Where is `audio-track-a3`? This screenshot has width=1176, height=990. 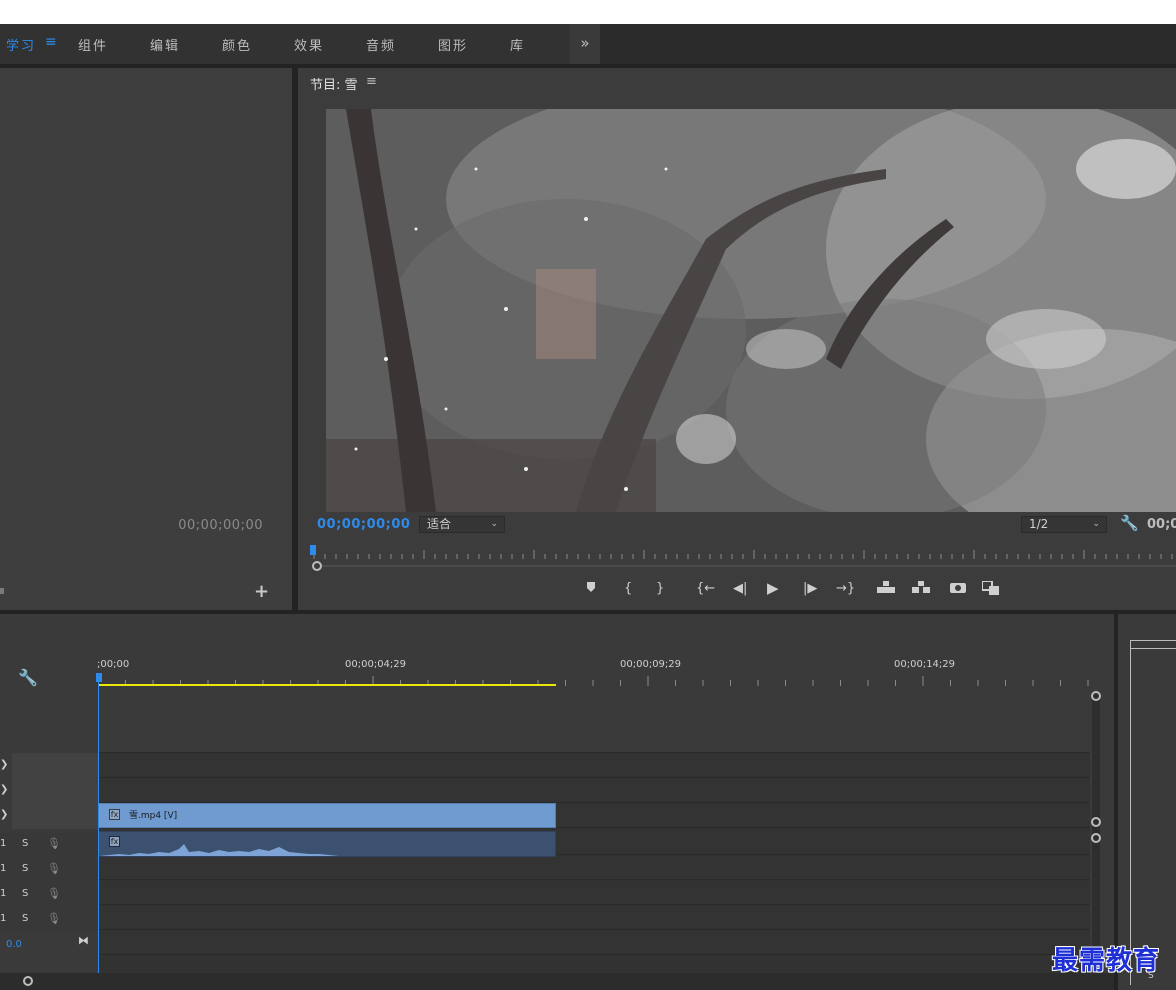 audio-track-a3 is located at coordinates (594, 893).